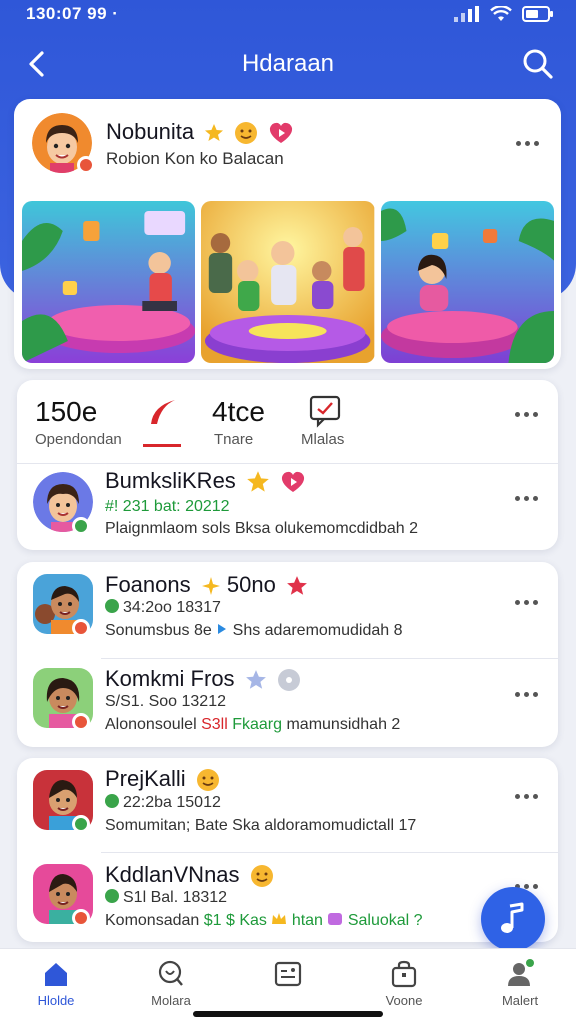 The width and height of the screenshot is (576, 1024). What do you see at coordinates (288, 680) in the screenshot?
I see `disc-icon` at bounding box center [288, 680].